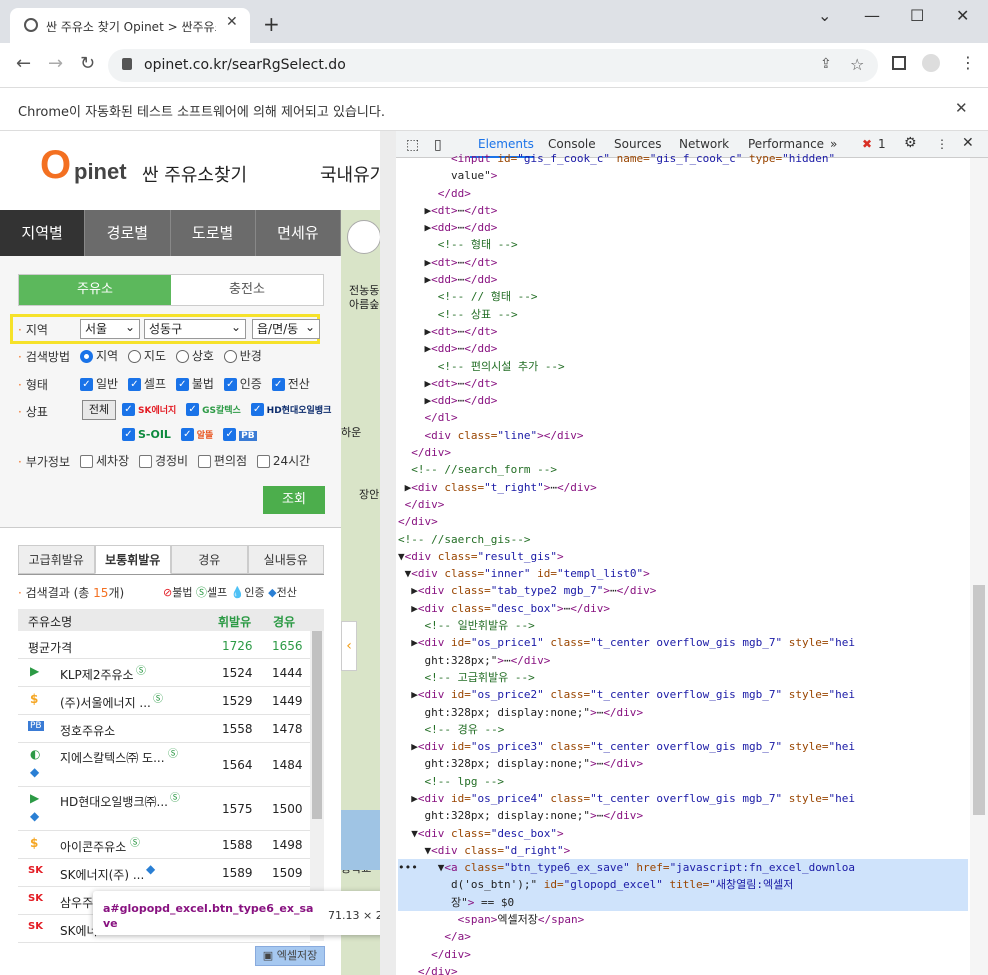  I want to click on table-row: ◐ ◆ 지에스칼텍스㈜ 도... Ⓢ 1564 1484, so click(164, 765).